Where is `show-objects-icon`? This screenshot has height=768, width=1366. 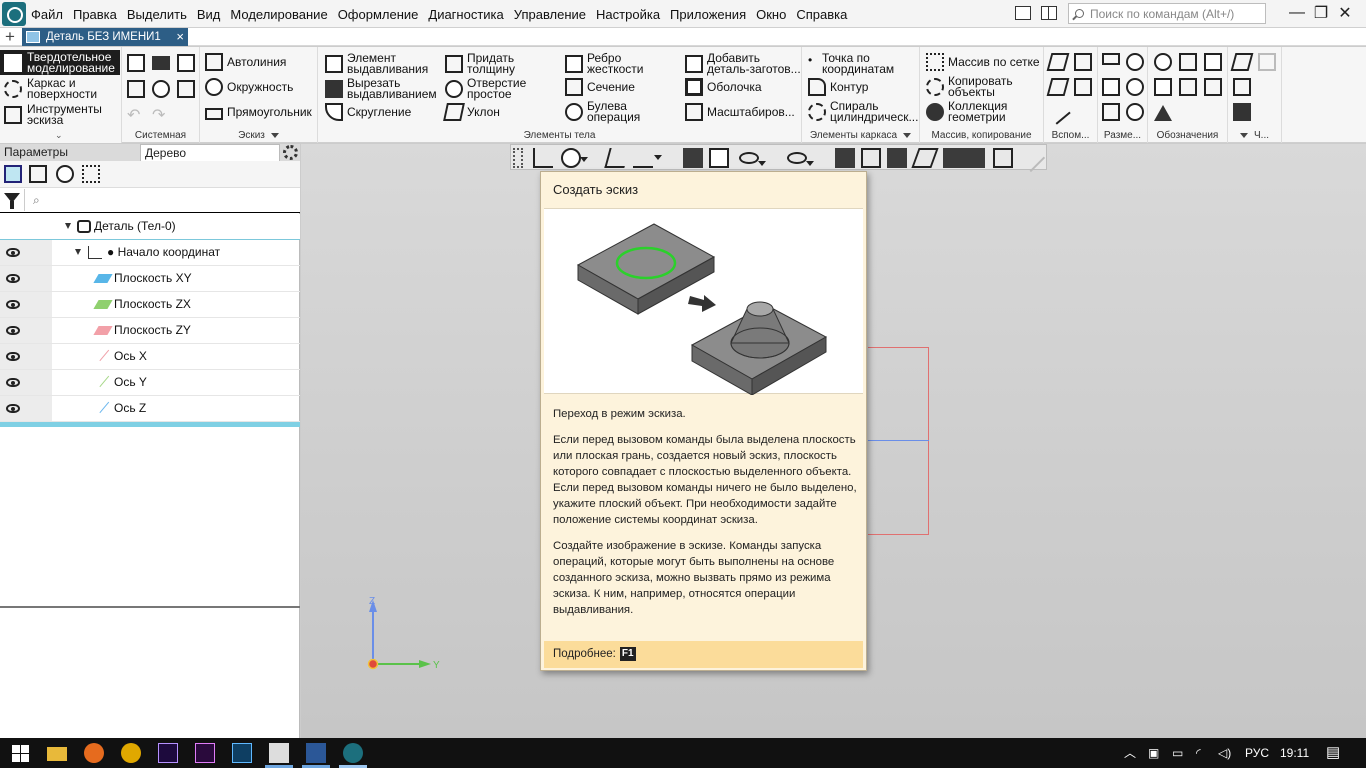 show-objects-icon is located at coordinates (800, 159).